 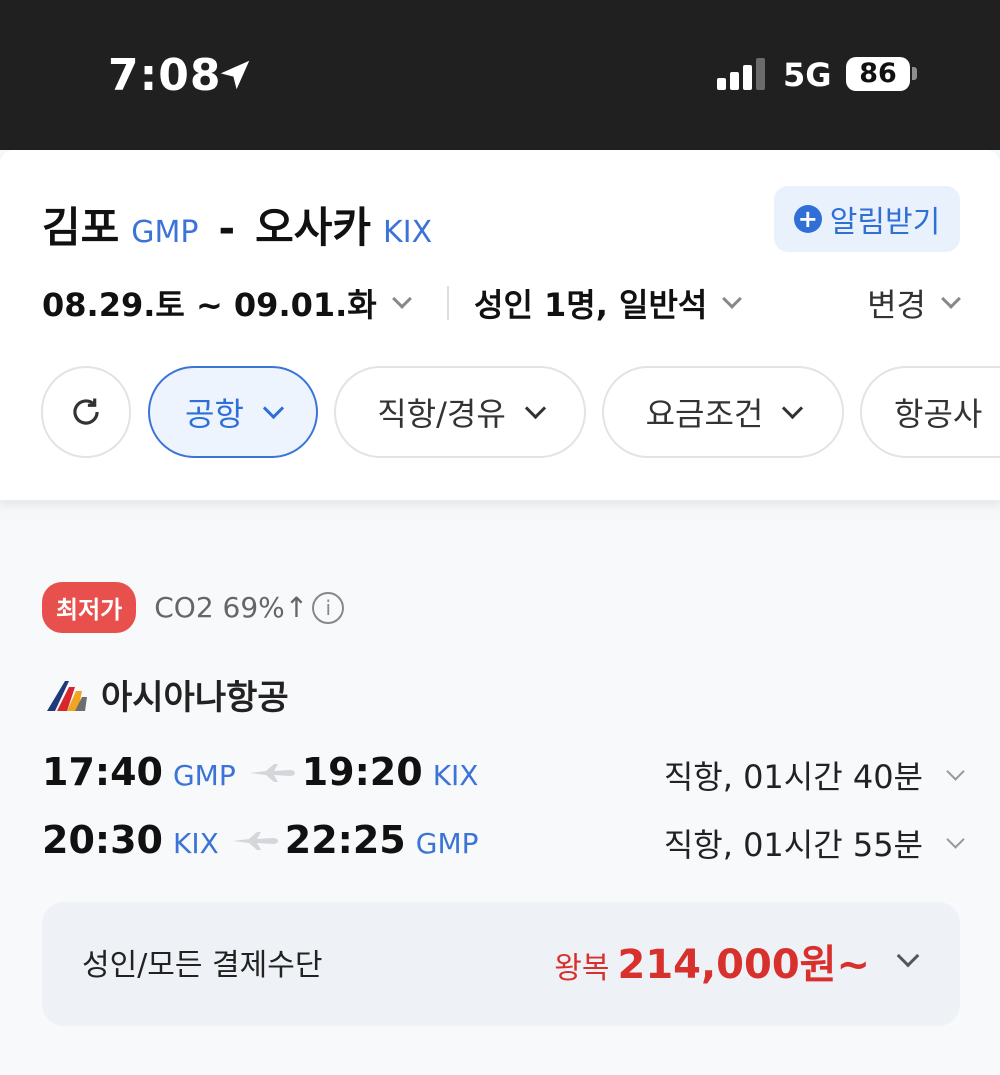 What do you see at coordinates (237, 224) in the screenshot?
I see `route-title: 김포 GMP - 오사카 KIX` at bounding box center [237, 224].